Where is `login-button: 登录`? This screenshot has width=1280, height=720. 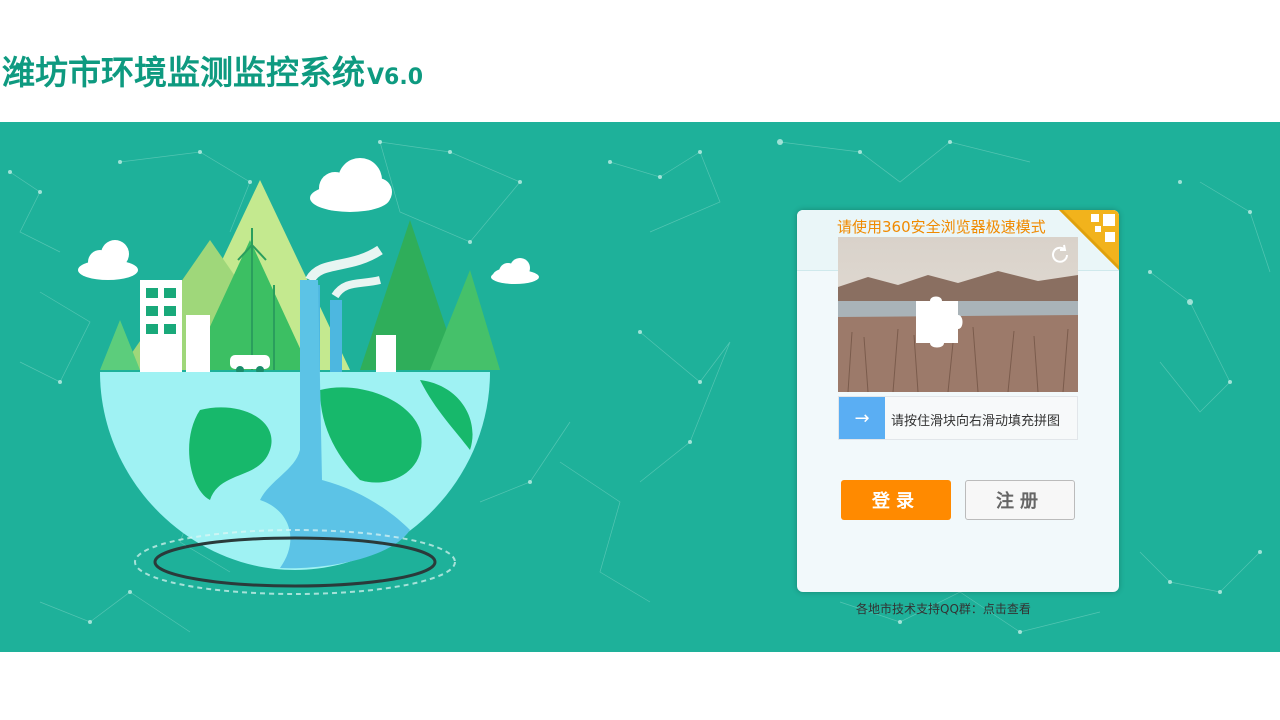
login-button: 登录 is located at coordinates (896, 500).